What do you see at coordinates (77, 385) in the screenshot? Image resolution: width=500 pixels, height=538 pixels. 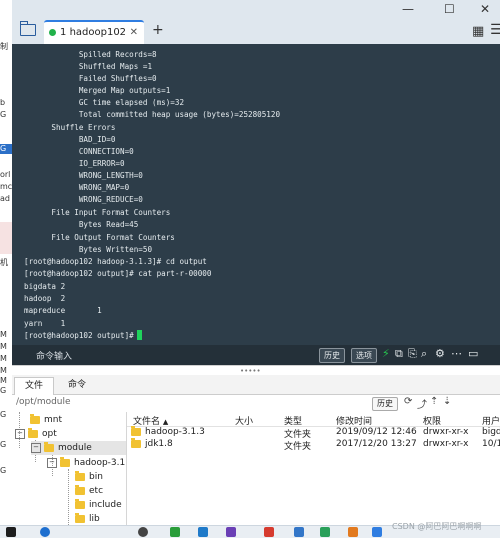 I see `tab-commands: 命令` at bounding box center [77, 385].